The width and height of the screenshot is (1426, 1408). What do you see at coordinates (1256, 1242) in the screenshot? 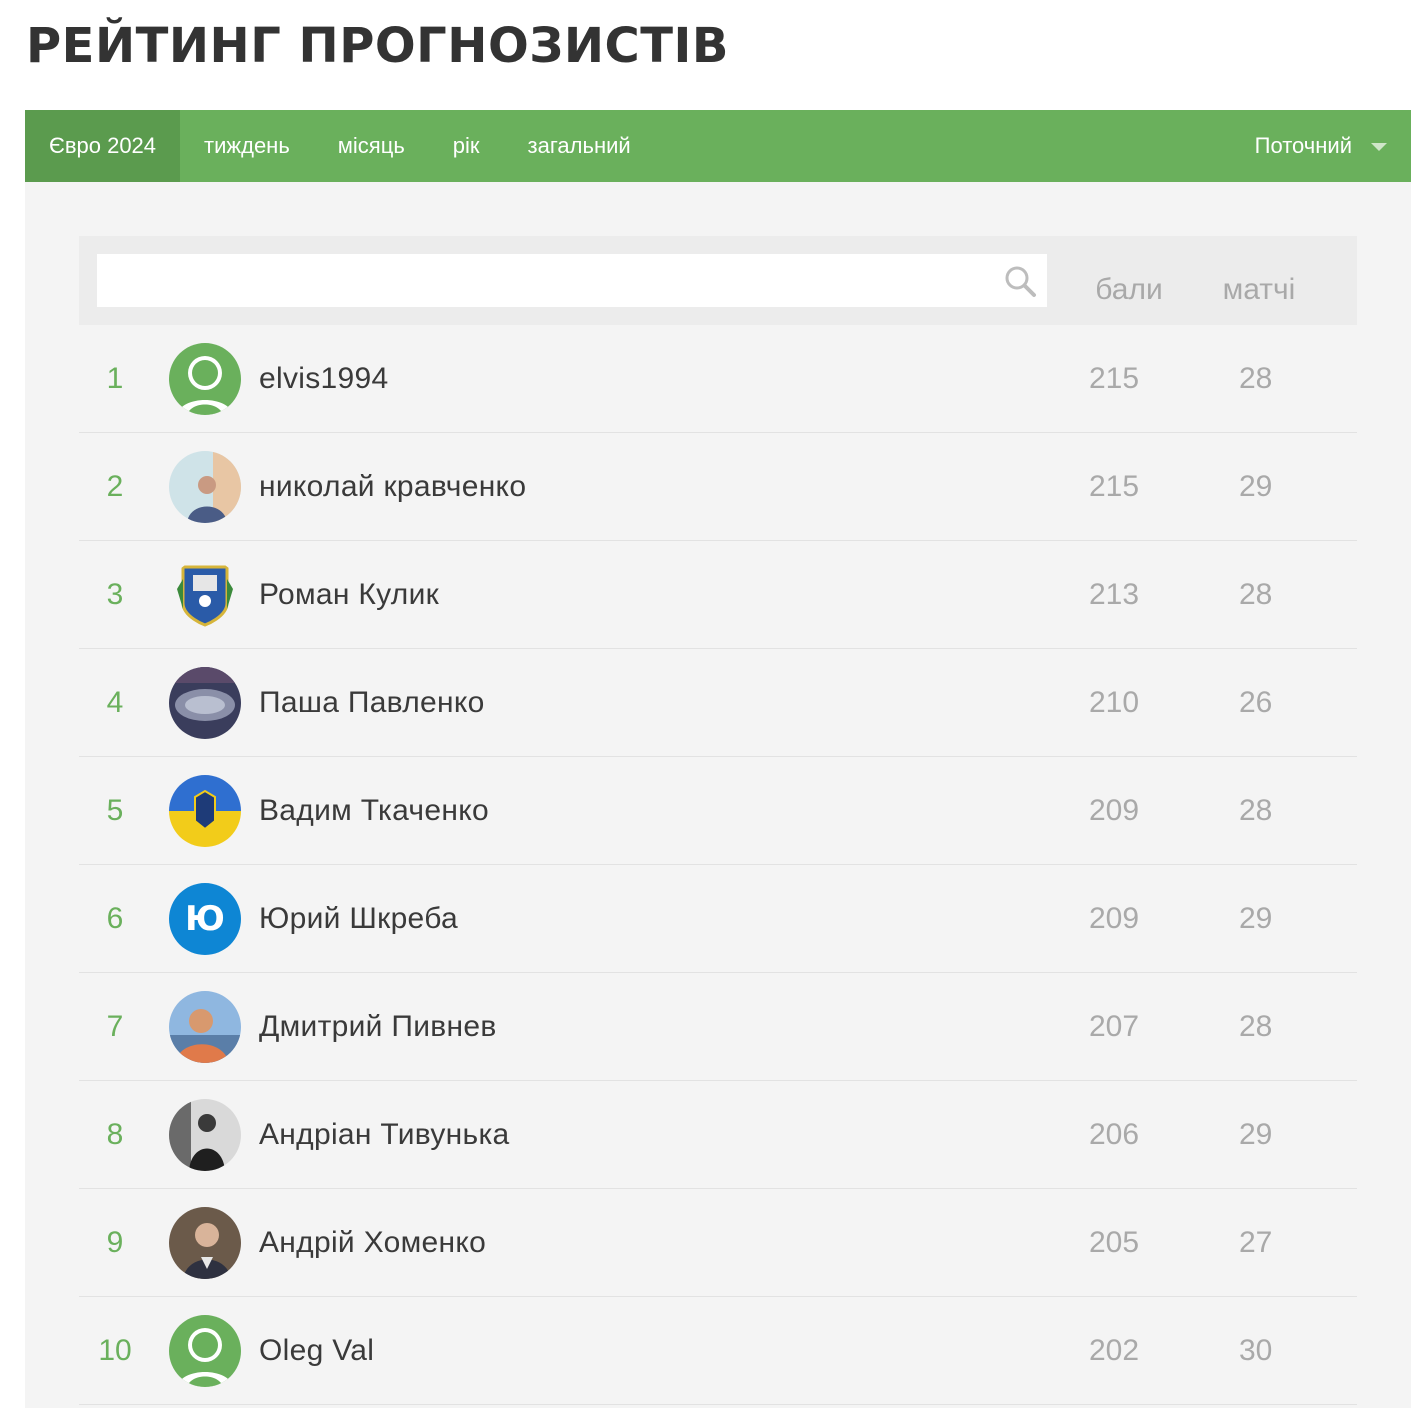
I see `matches-value: 27` at bounding box center [1256, 1242].